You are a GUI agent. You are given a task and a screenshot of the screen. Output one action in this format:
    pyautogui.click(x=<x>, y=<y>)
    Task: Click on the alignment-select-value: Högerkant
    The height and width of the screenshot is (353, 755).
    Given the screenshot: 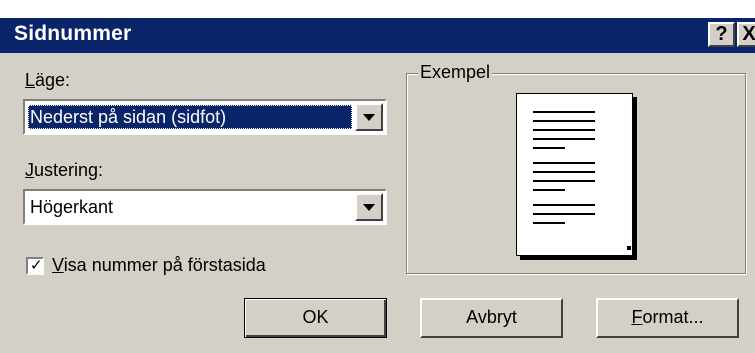 What is the action you would take?
    pyautogui.click(x=72, y=207)
    